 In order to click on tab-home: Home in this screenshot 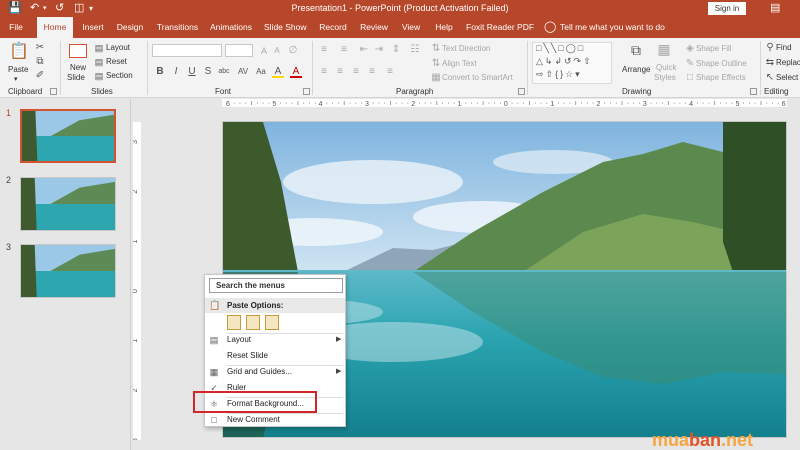, I will do `click(55, 27)`.